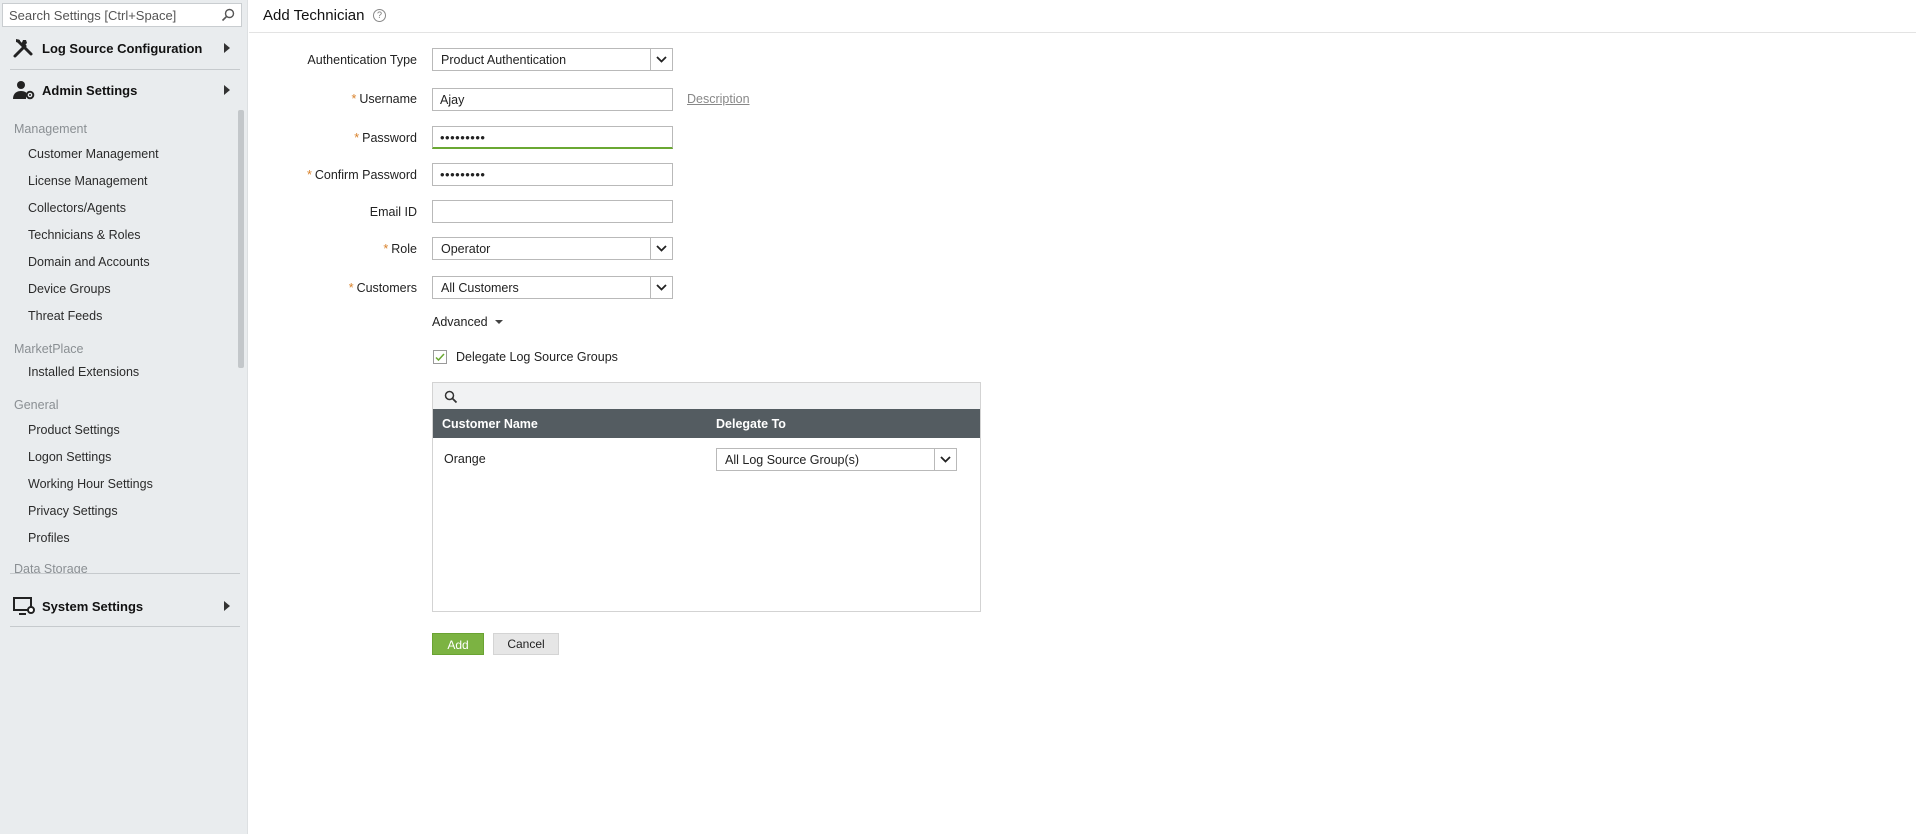 The image size is (1916, 834). What do you see at coordinates (36, 405) in the screenshot?
I see `group-general-title: General` at bounding box center [36, 405].